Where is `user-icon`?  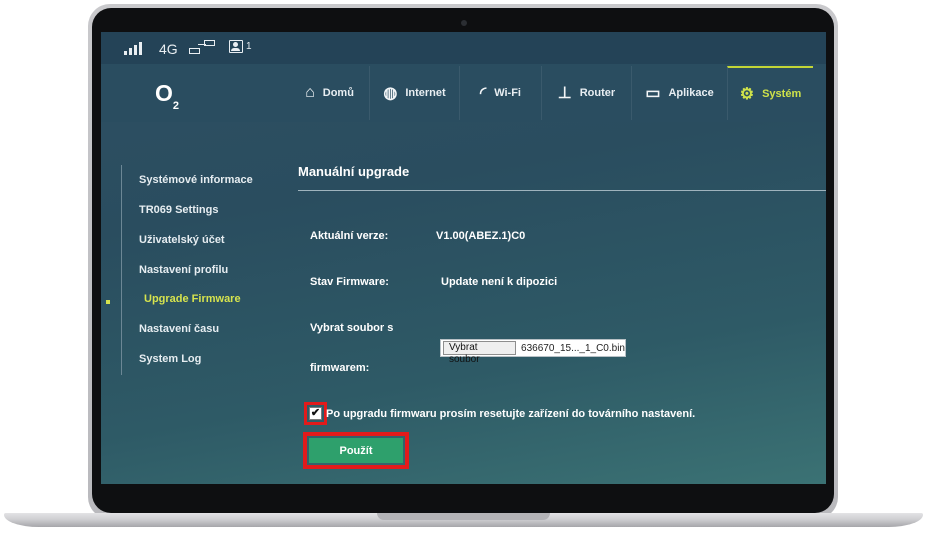 user-icon is located at coordinates (236, 46).